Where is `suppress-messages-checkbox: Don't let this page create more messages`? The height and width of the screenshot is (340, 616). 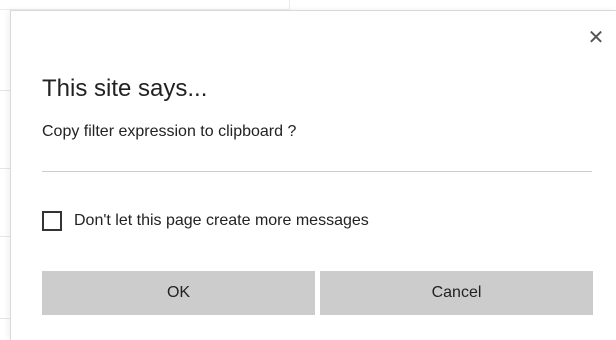 suppress-messages-checkbox: Don't let this page create more messages is located at coordinates (205, 221).